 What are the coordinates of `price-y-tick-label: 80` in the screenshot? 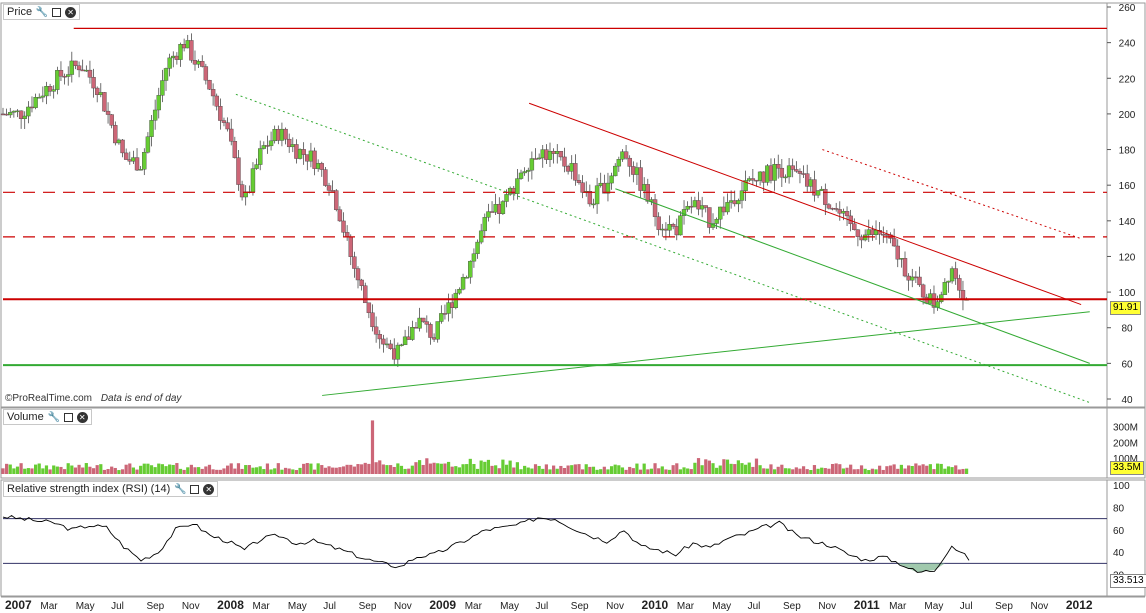 It's located at (1127, 329).